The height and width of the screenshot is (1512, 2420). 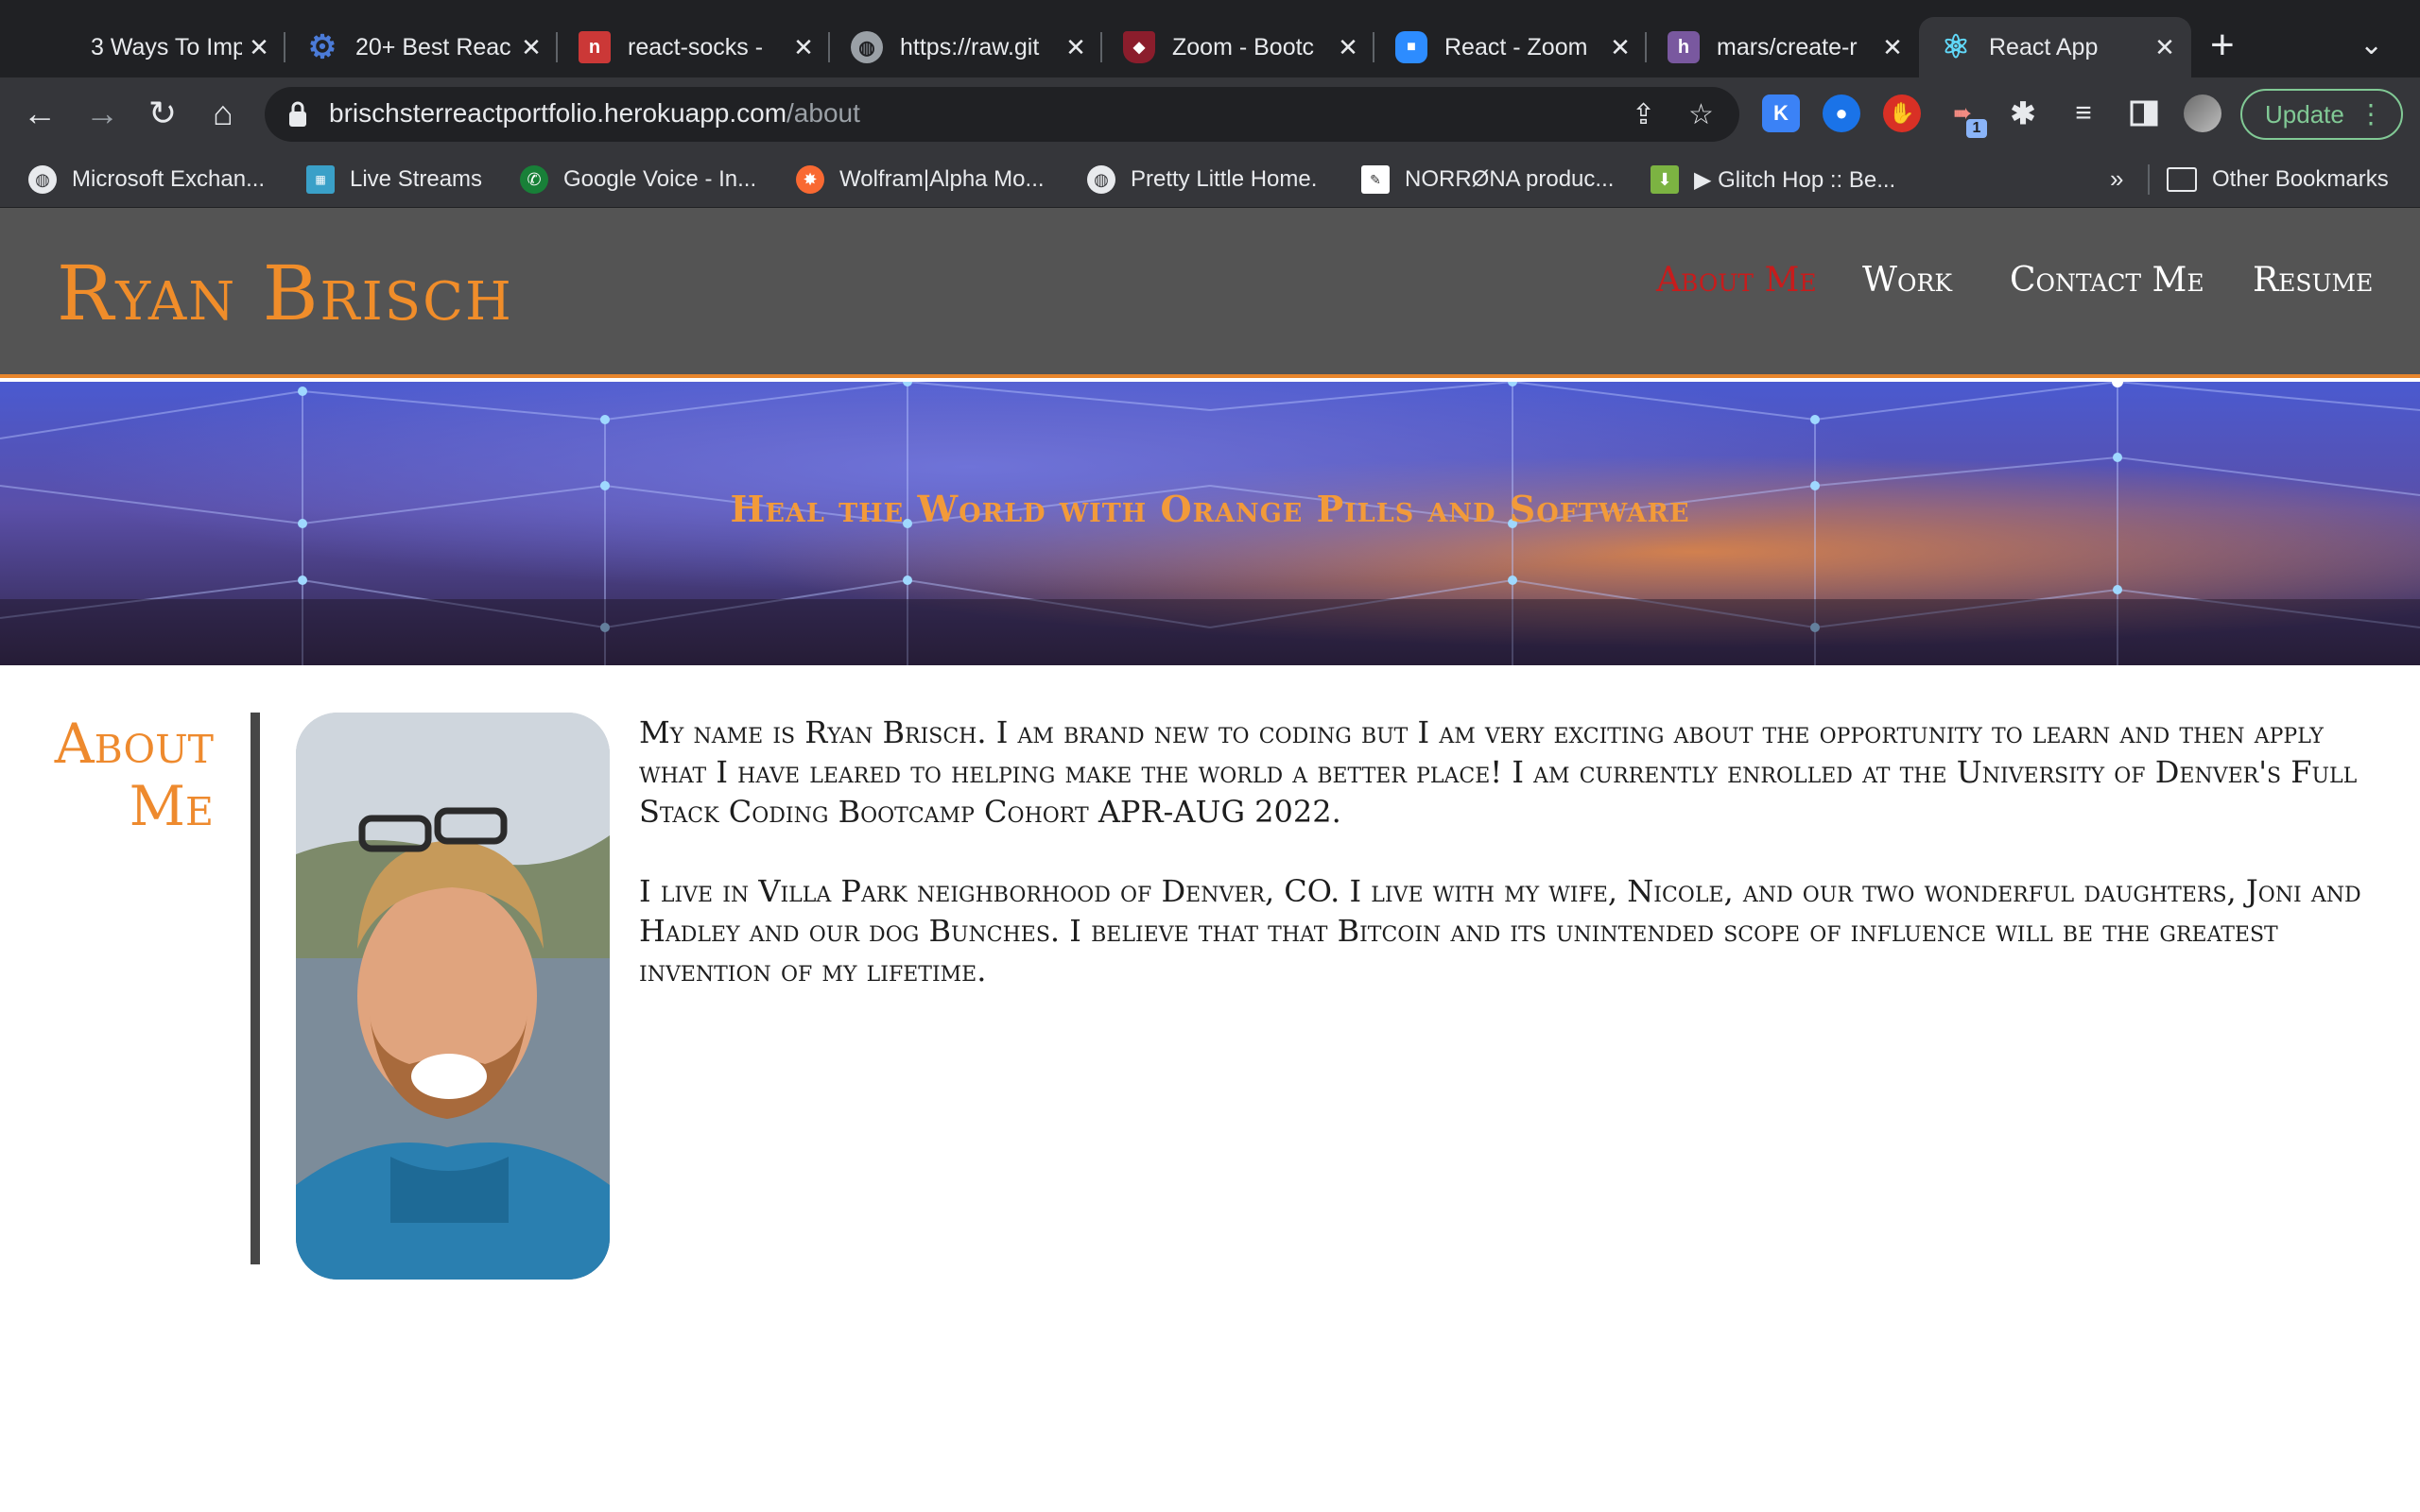 What do you see at coordinates (970, 46) in the screenshot?
I see `tab-title: https://raw.git` at bounding box center [970, 46].